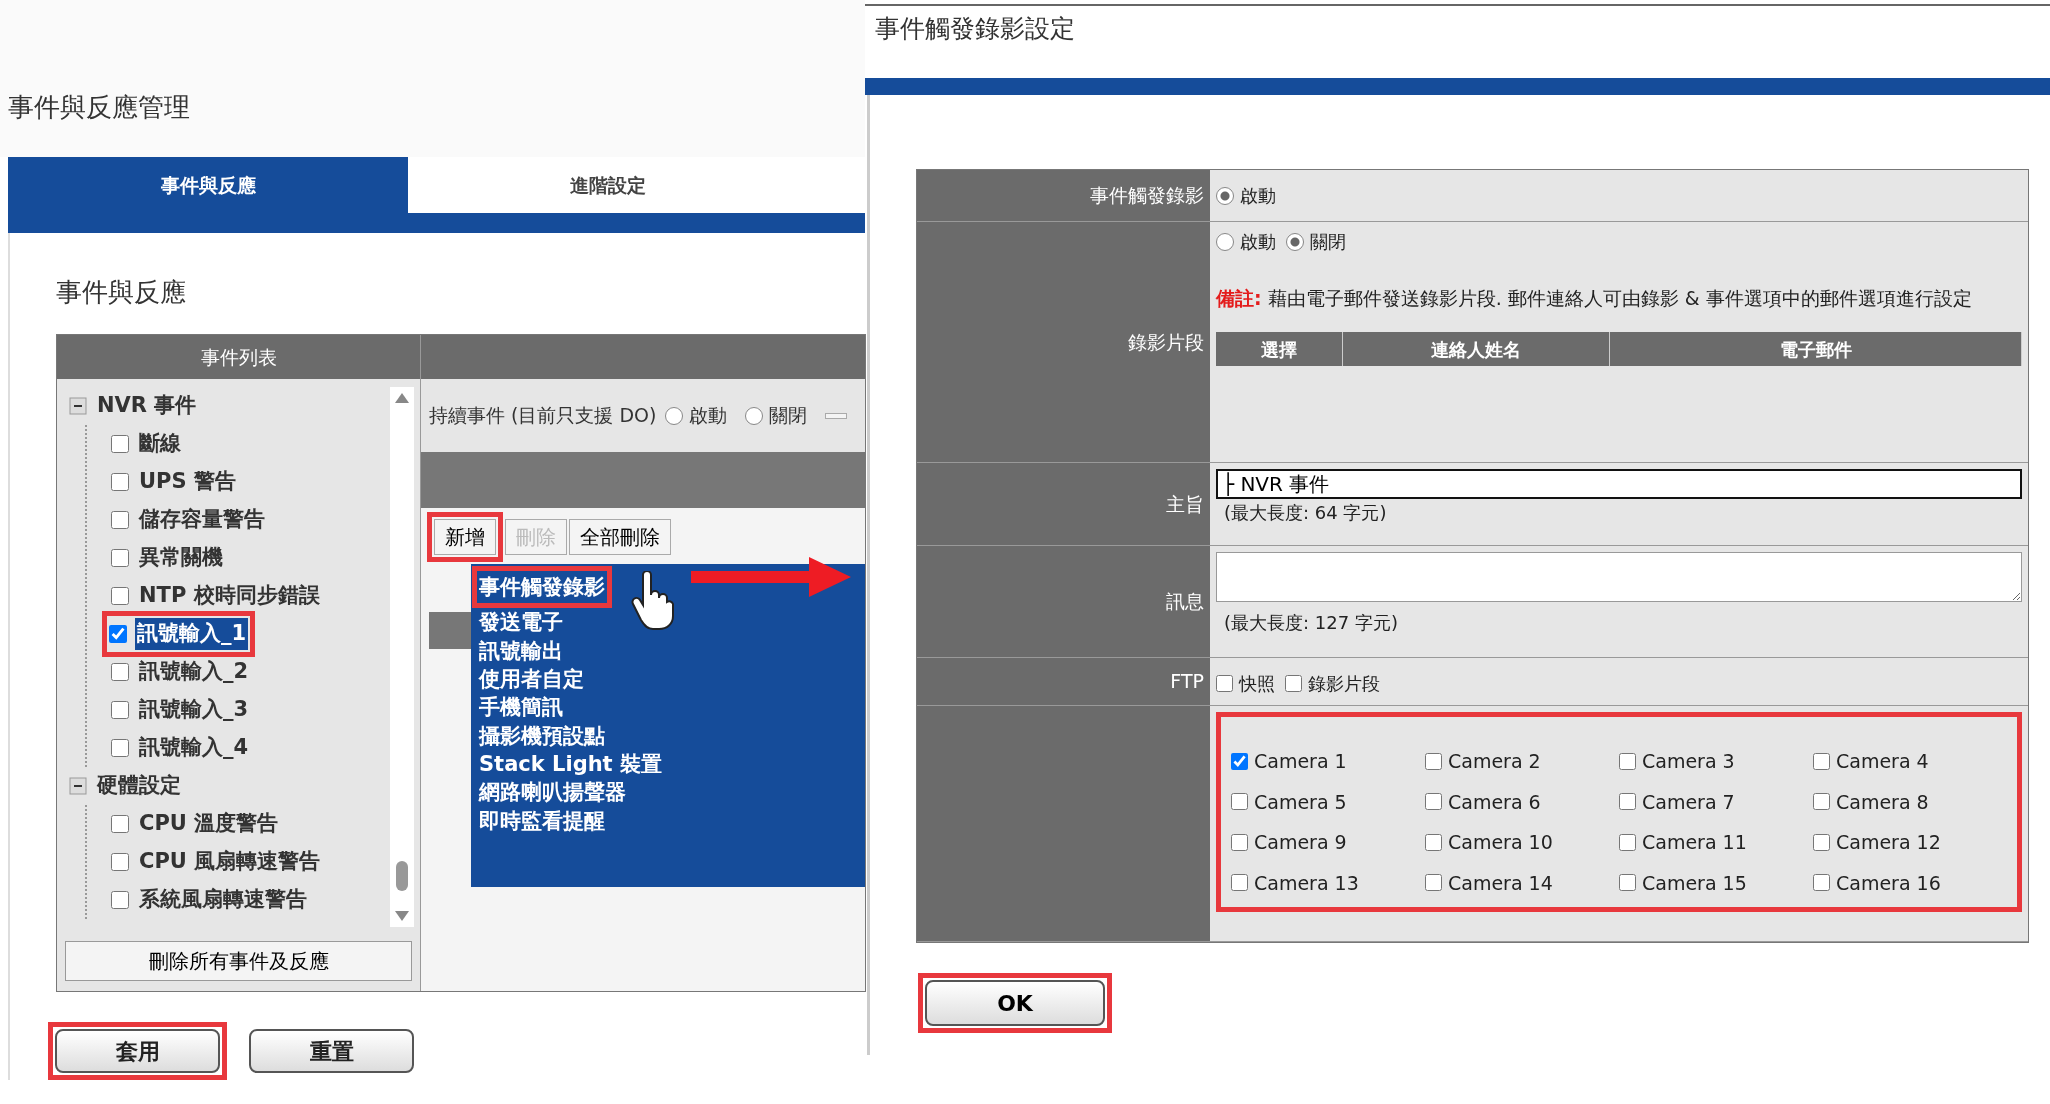  I want to click on option-label: Camera 7, so click(1688, 802).